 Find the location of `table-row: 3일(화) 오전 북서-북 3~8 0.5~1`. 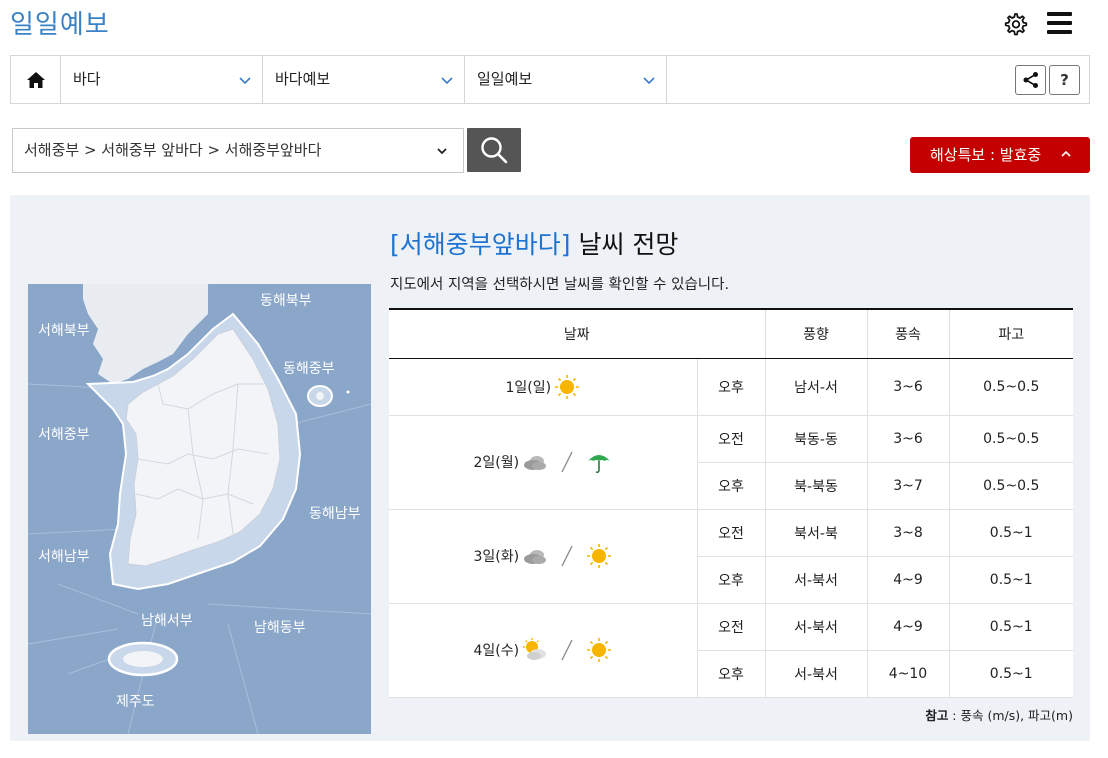

table-row: 3일(화) 오전 북서-북 3~8 0.5~1 is located at coordinates (731, 556).